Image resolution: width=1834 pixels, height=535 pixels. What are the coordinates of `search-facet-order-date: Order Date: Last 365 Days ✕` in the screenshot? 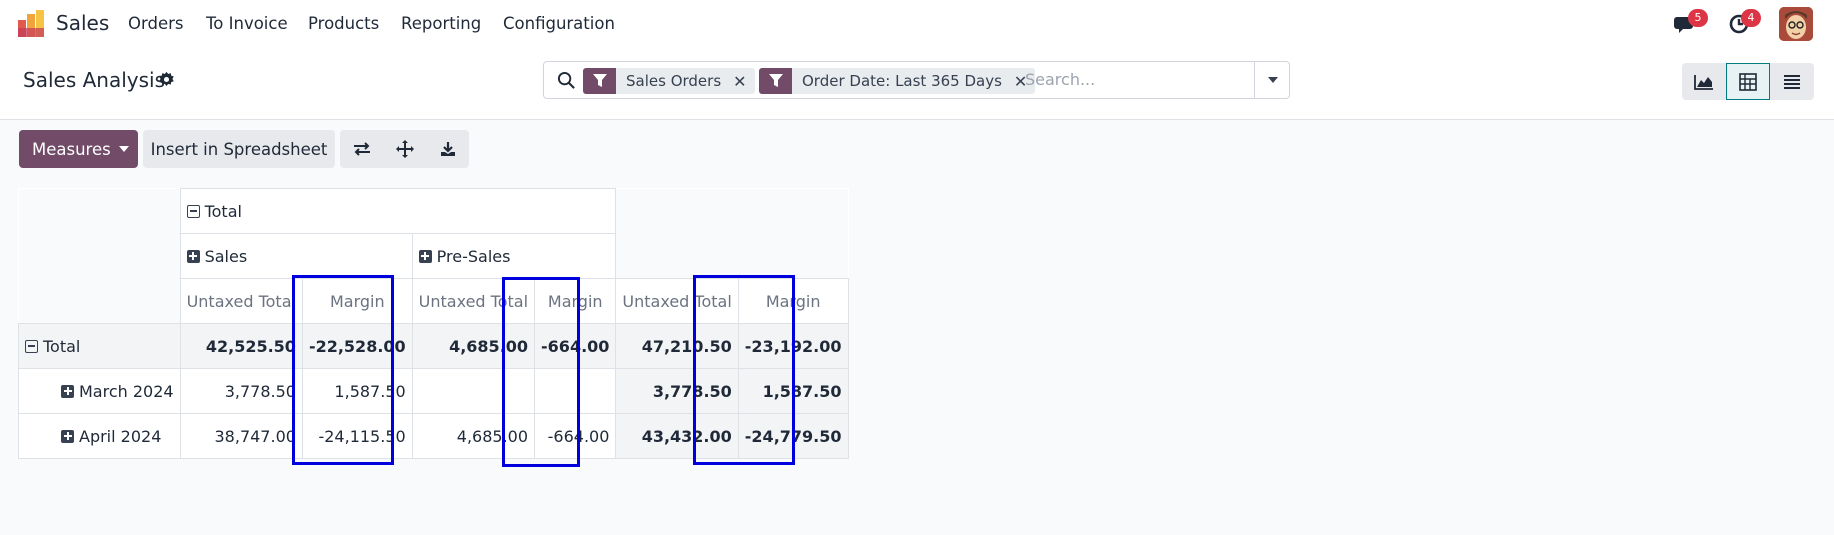 It's located at (897, 81).